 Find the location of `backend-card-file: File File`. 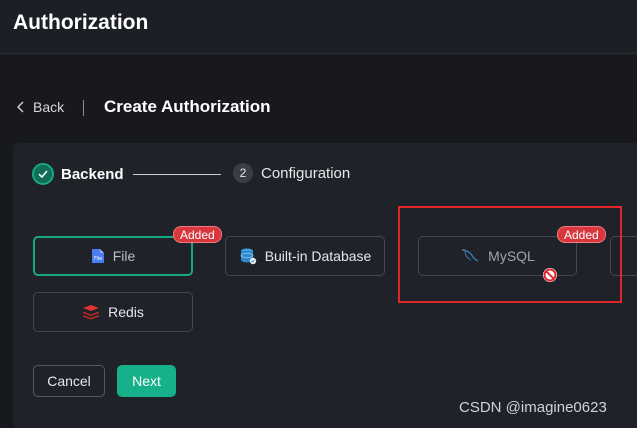

backend-card-file: File File is located at coordinates (113, 256).